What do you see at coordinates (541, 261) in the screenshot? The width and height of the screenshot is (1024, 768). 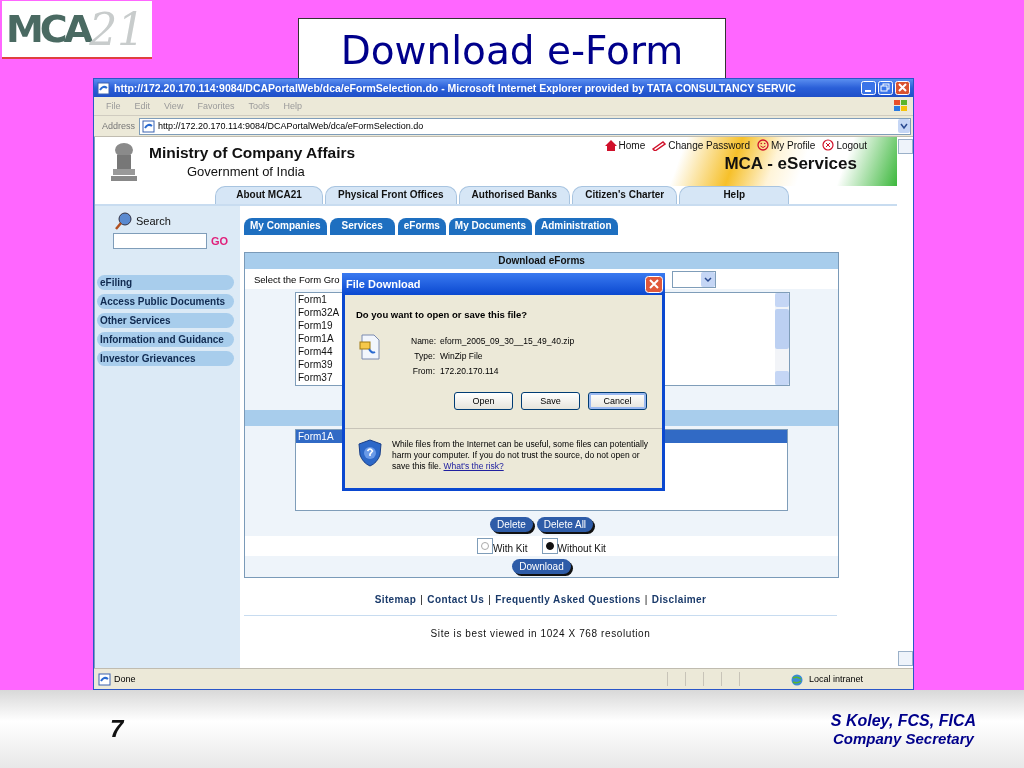 I see `panel-title: Download eForms` at bounding box center [541, 261].